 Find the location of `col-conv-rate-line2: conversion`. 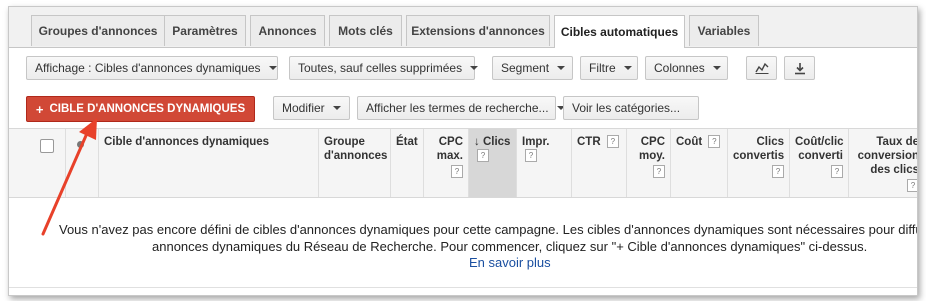

col-conv-rate-line2: conversion is located at coordinates (887, 156).